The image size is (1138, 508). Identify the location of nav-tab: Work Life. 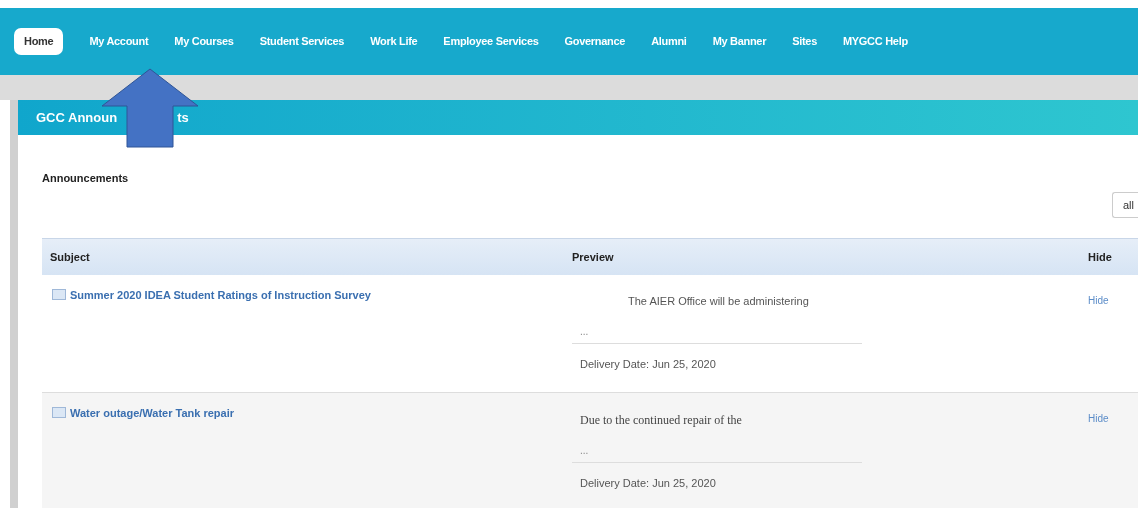
(394, 41).